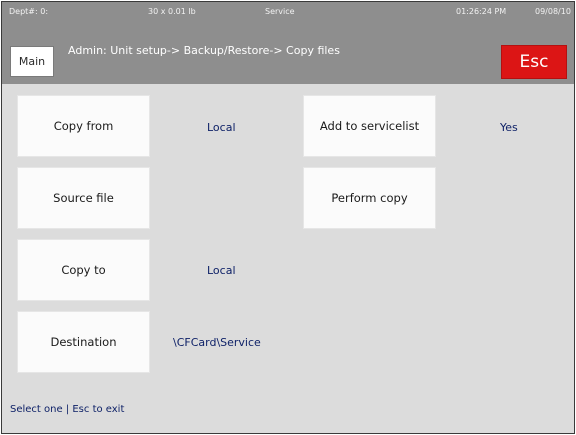  What do you see at coordinates (221, 270) in the screenshot?
I see `copy-to-value: Local` at bounding box center [221, 270].